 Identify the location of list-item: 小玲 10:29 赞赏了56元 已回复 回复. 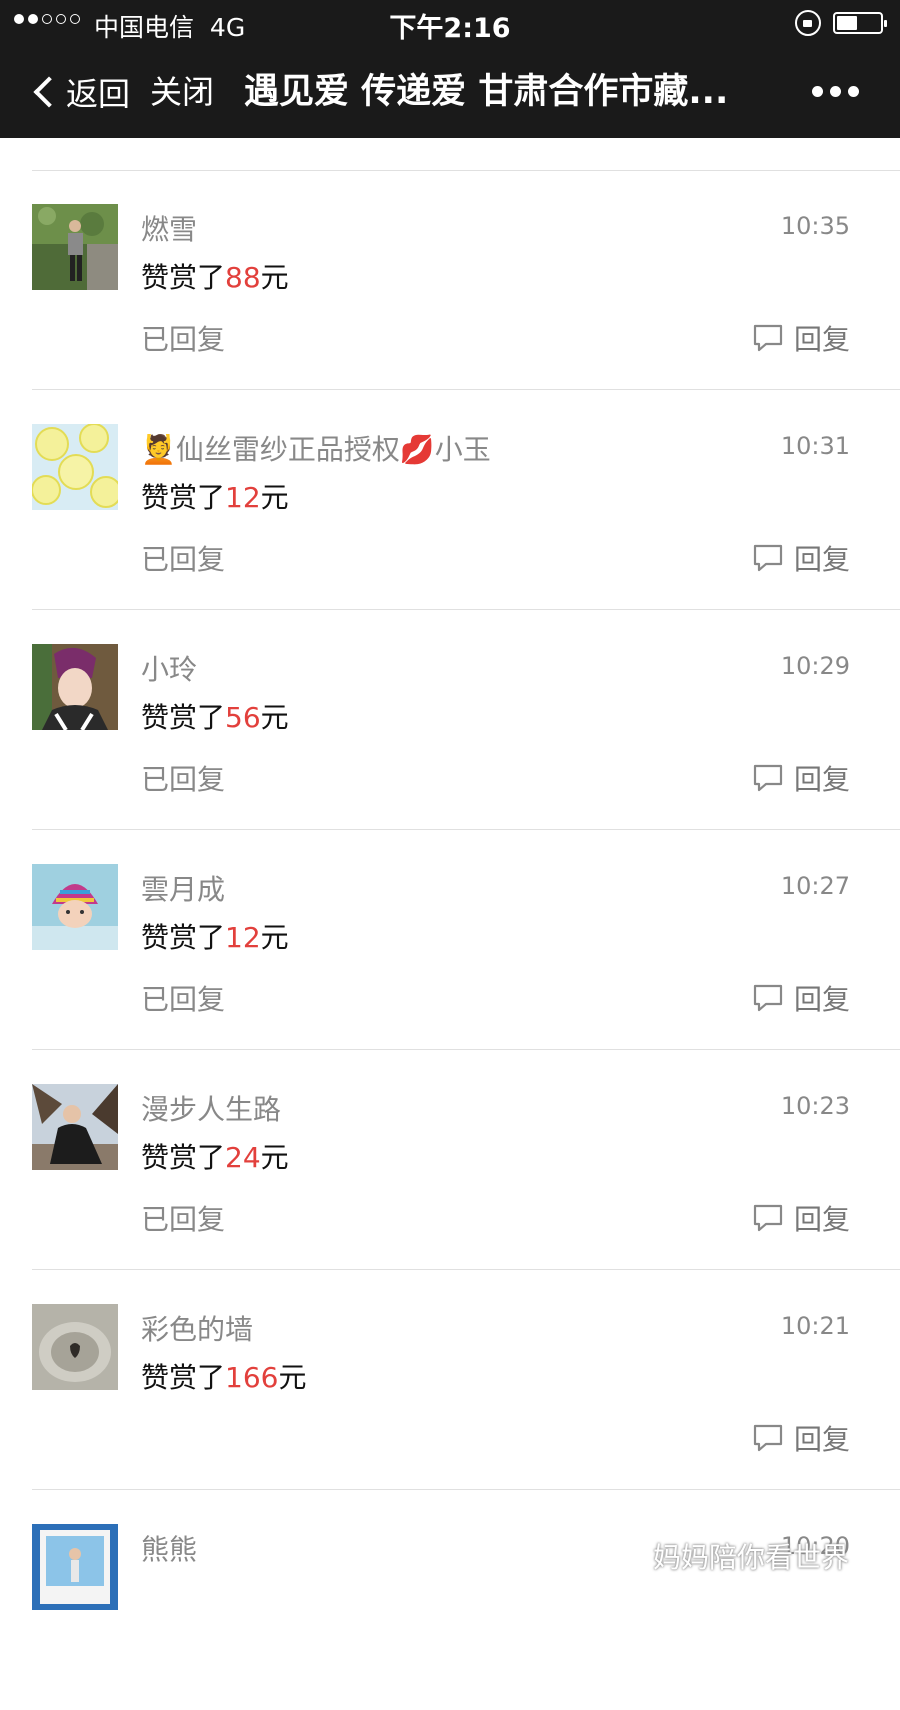
(450, 720).